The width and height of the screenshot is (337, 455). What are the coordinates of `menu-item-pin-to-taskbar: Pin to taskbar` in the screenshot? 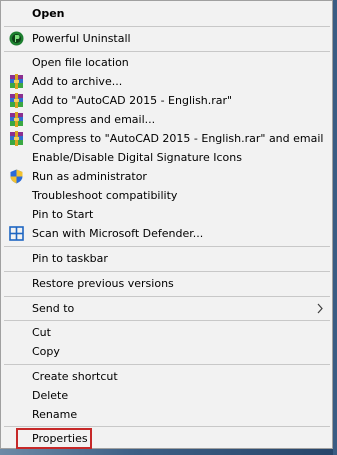 It's located at (166, 258).